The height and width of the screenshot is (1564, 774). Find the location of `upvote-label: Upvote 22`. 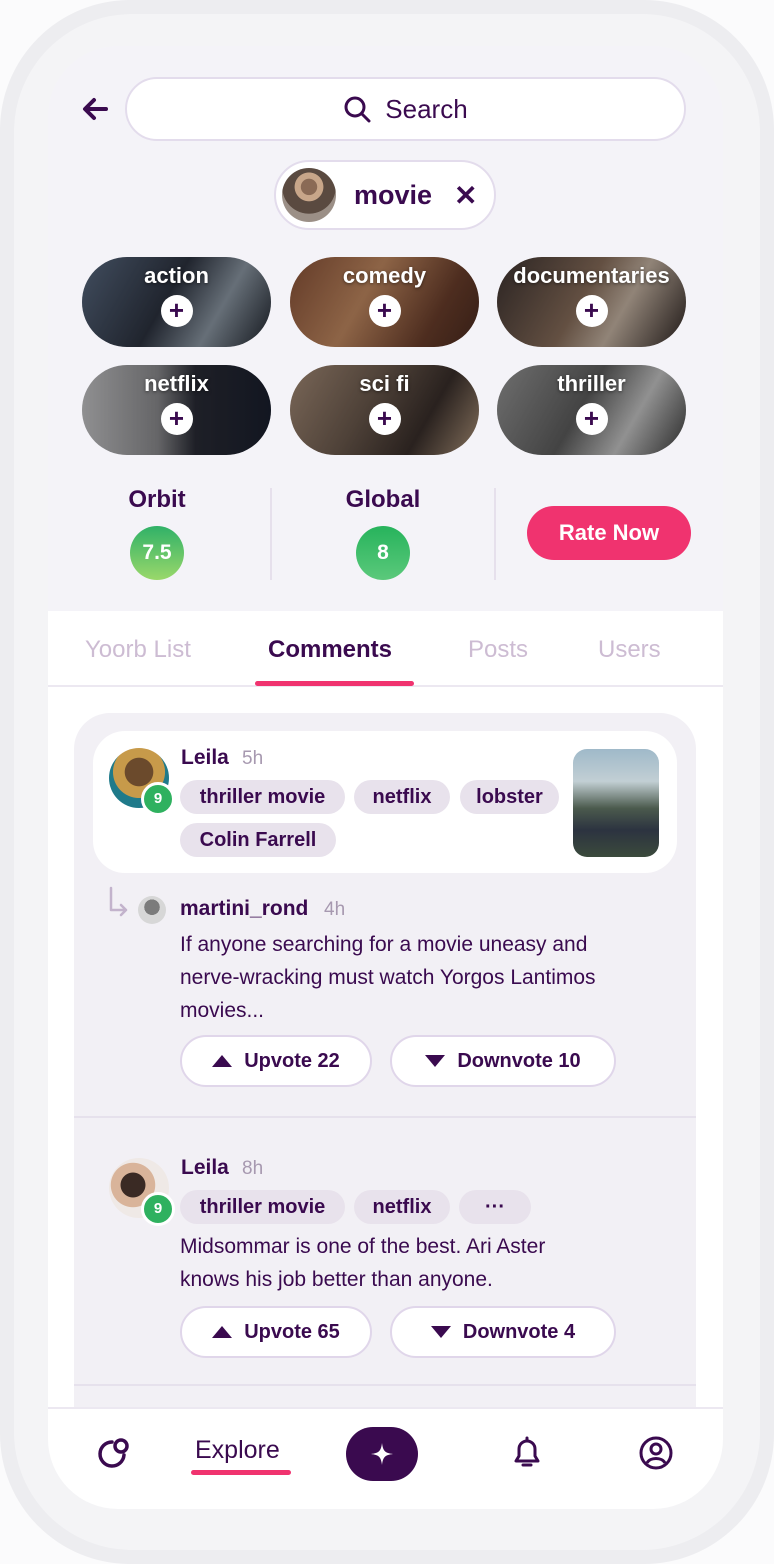

upvote-label: Upvote 22 is located at coordinates (292, 1060).